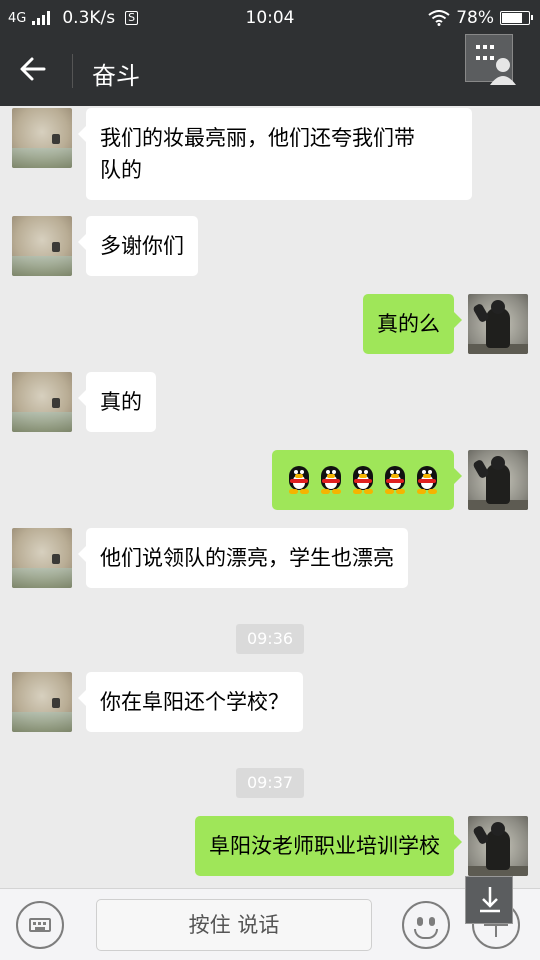 The height and width of the screenshot is (960, 540). I want to click on emoji-button, so click(426, 925).